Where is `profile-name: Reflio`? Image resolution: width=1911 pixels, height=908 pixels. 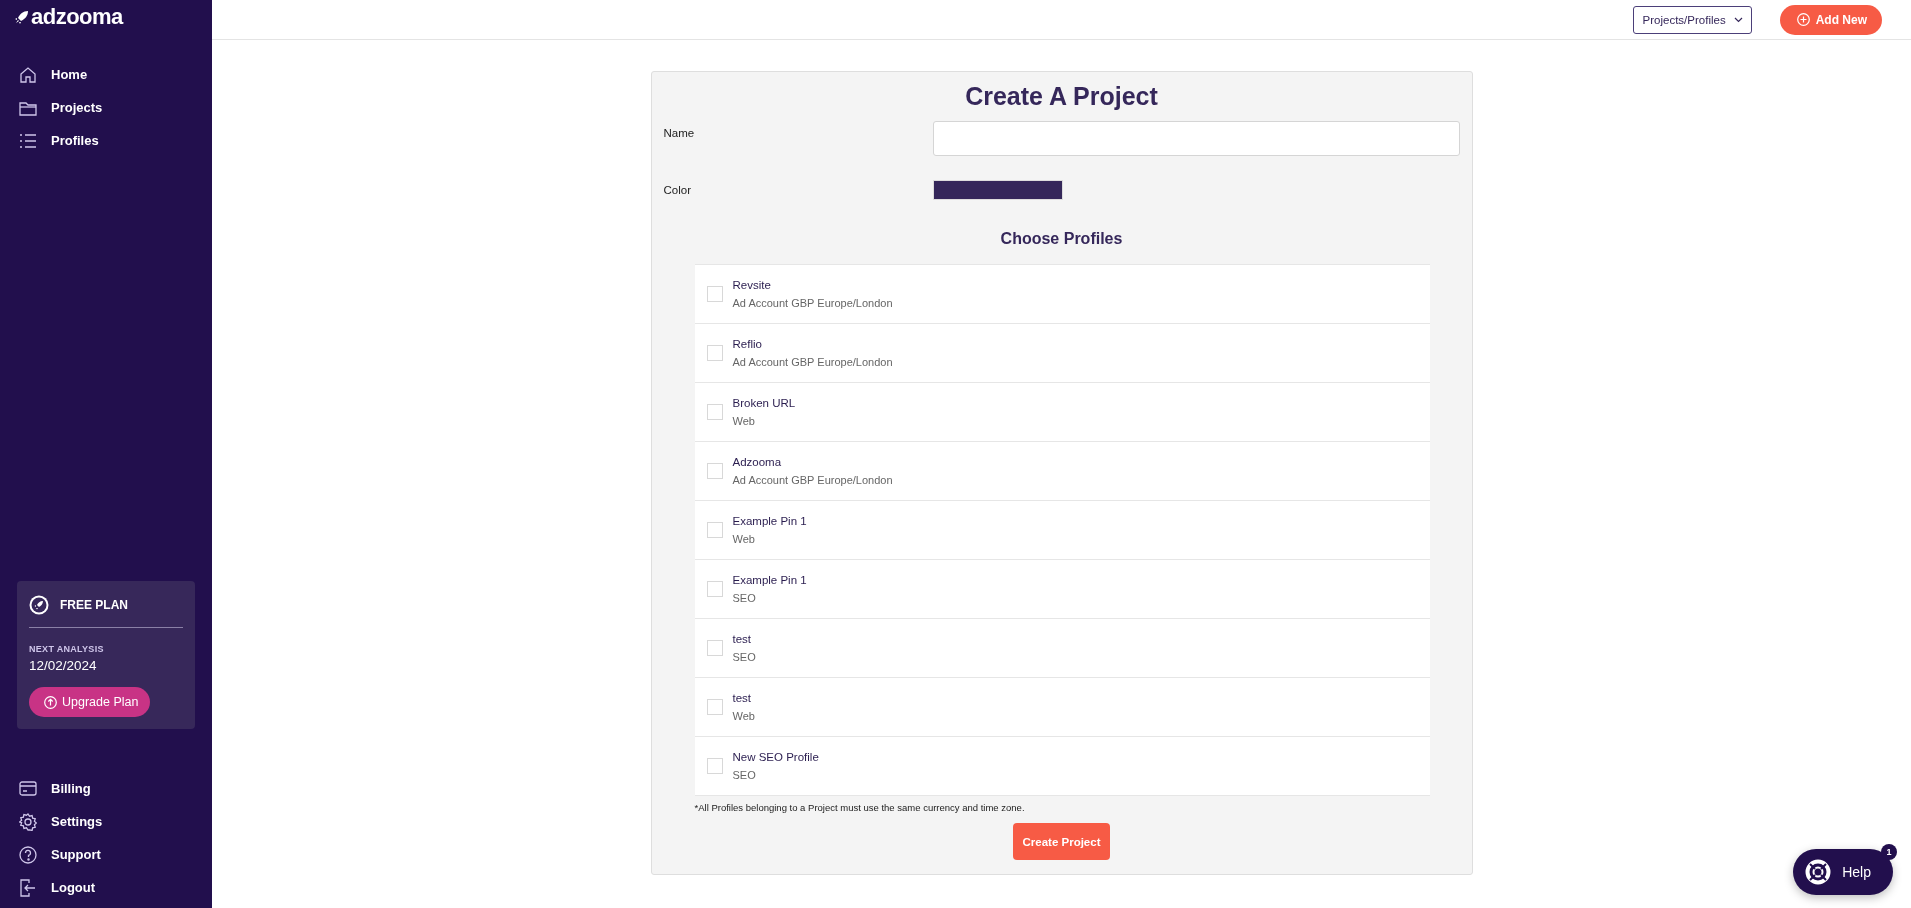
profile-name: Reflio is located at coordinates (747, 344).